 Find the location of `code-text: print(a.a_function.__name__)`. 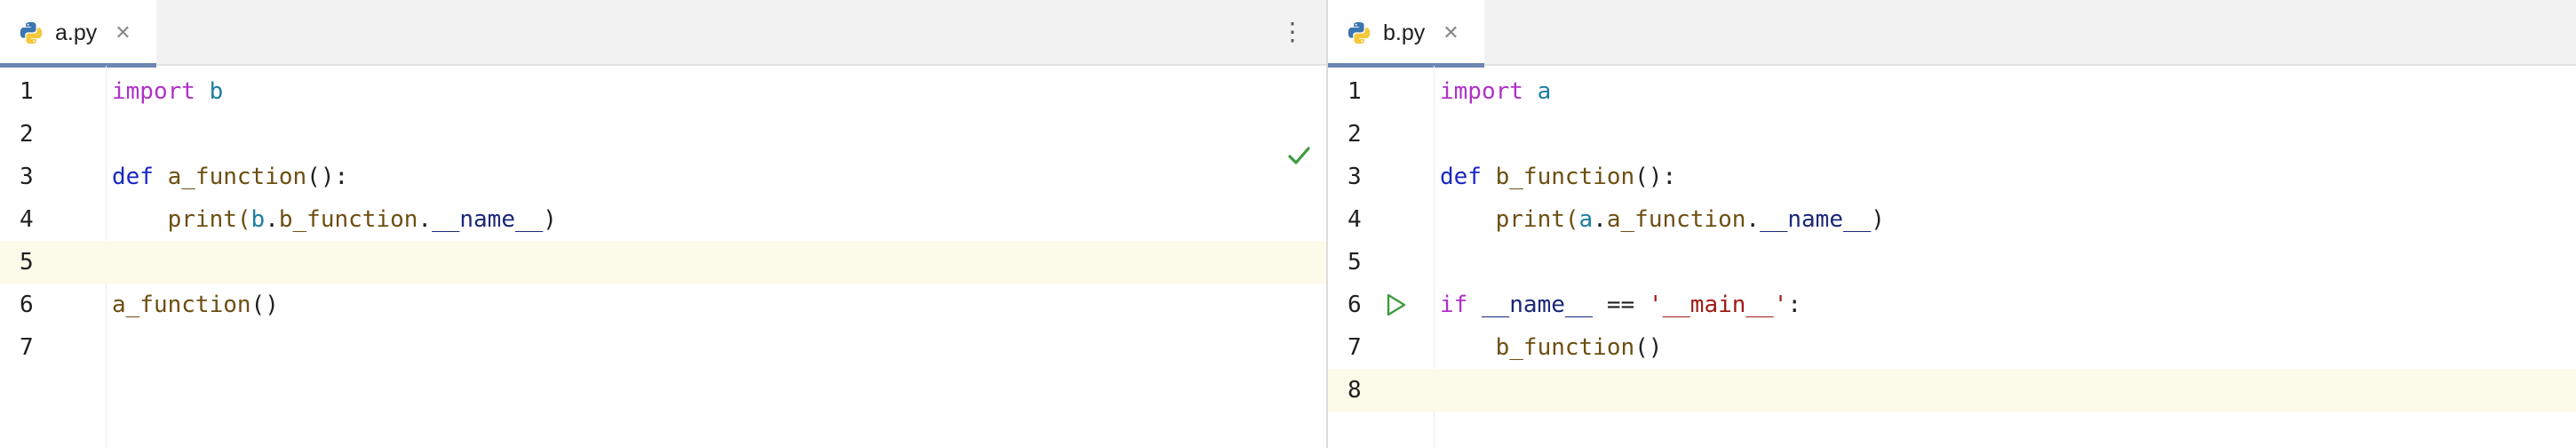

code-text: print(a.a_function.__name__) is located at coordinates (1662, 219).